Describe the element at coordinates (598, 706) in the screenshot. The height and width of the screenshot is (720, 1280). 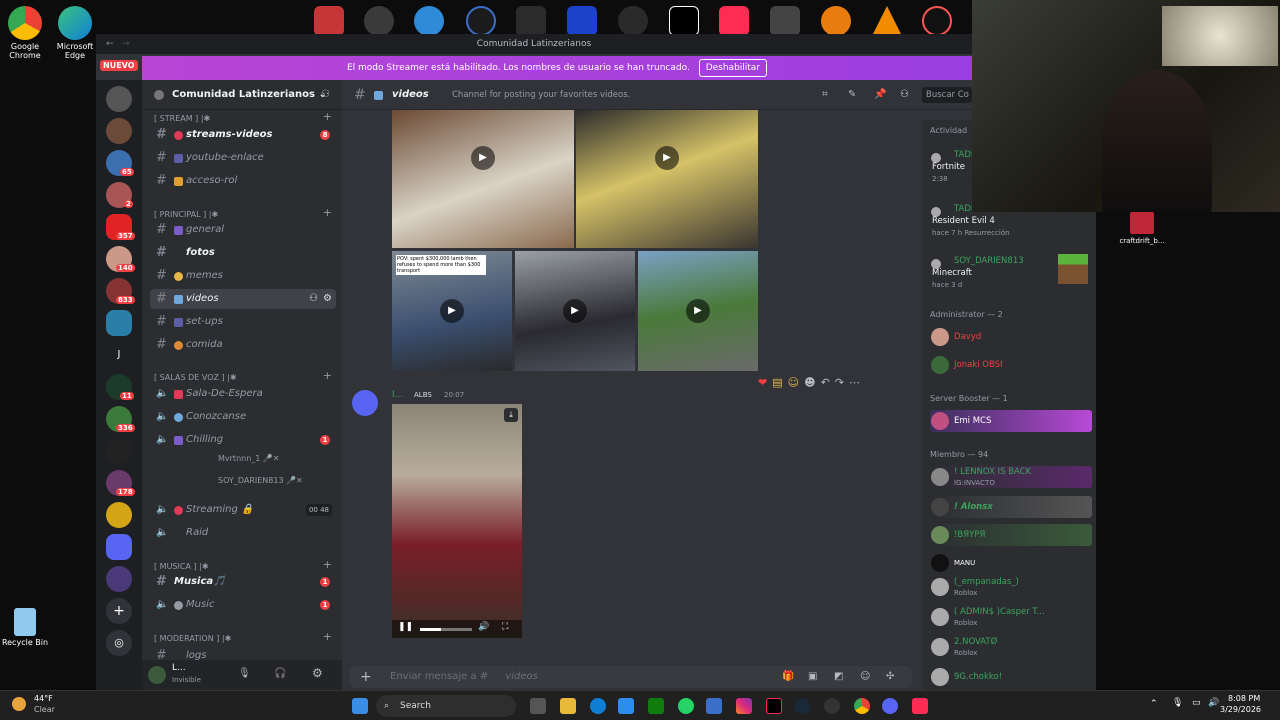
I see `edge-icon` at that location.